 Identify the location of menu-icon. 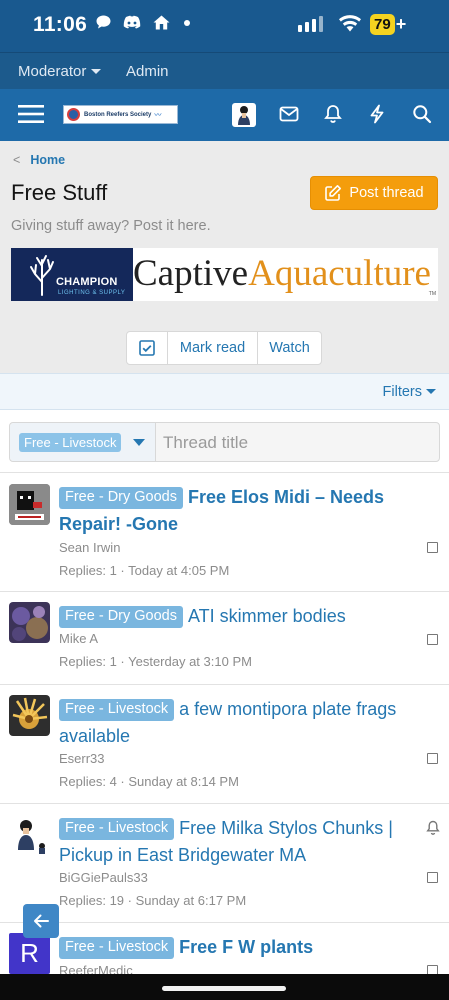
(31, 114).